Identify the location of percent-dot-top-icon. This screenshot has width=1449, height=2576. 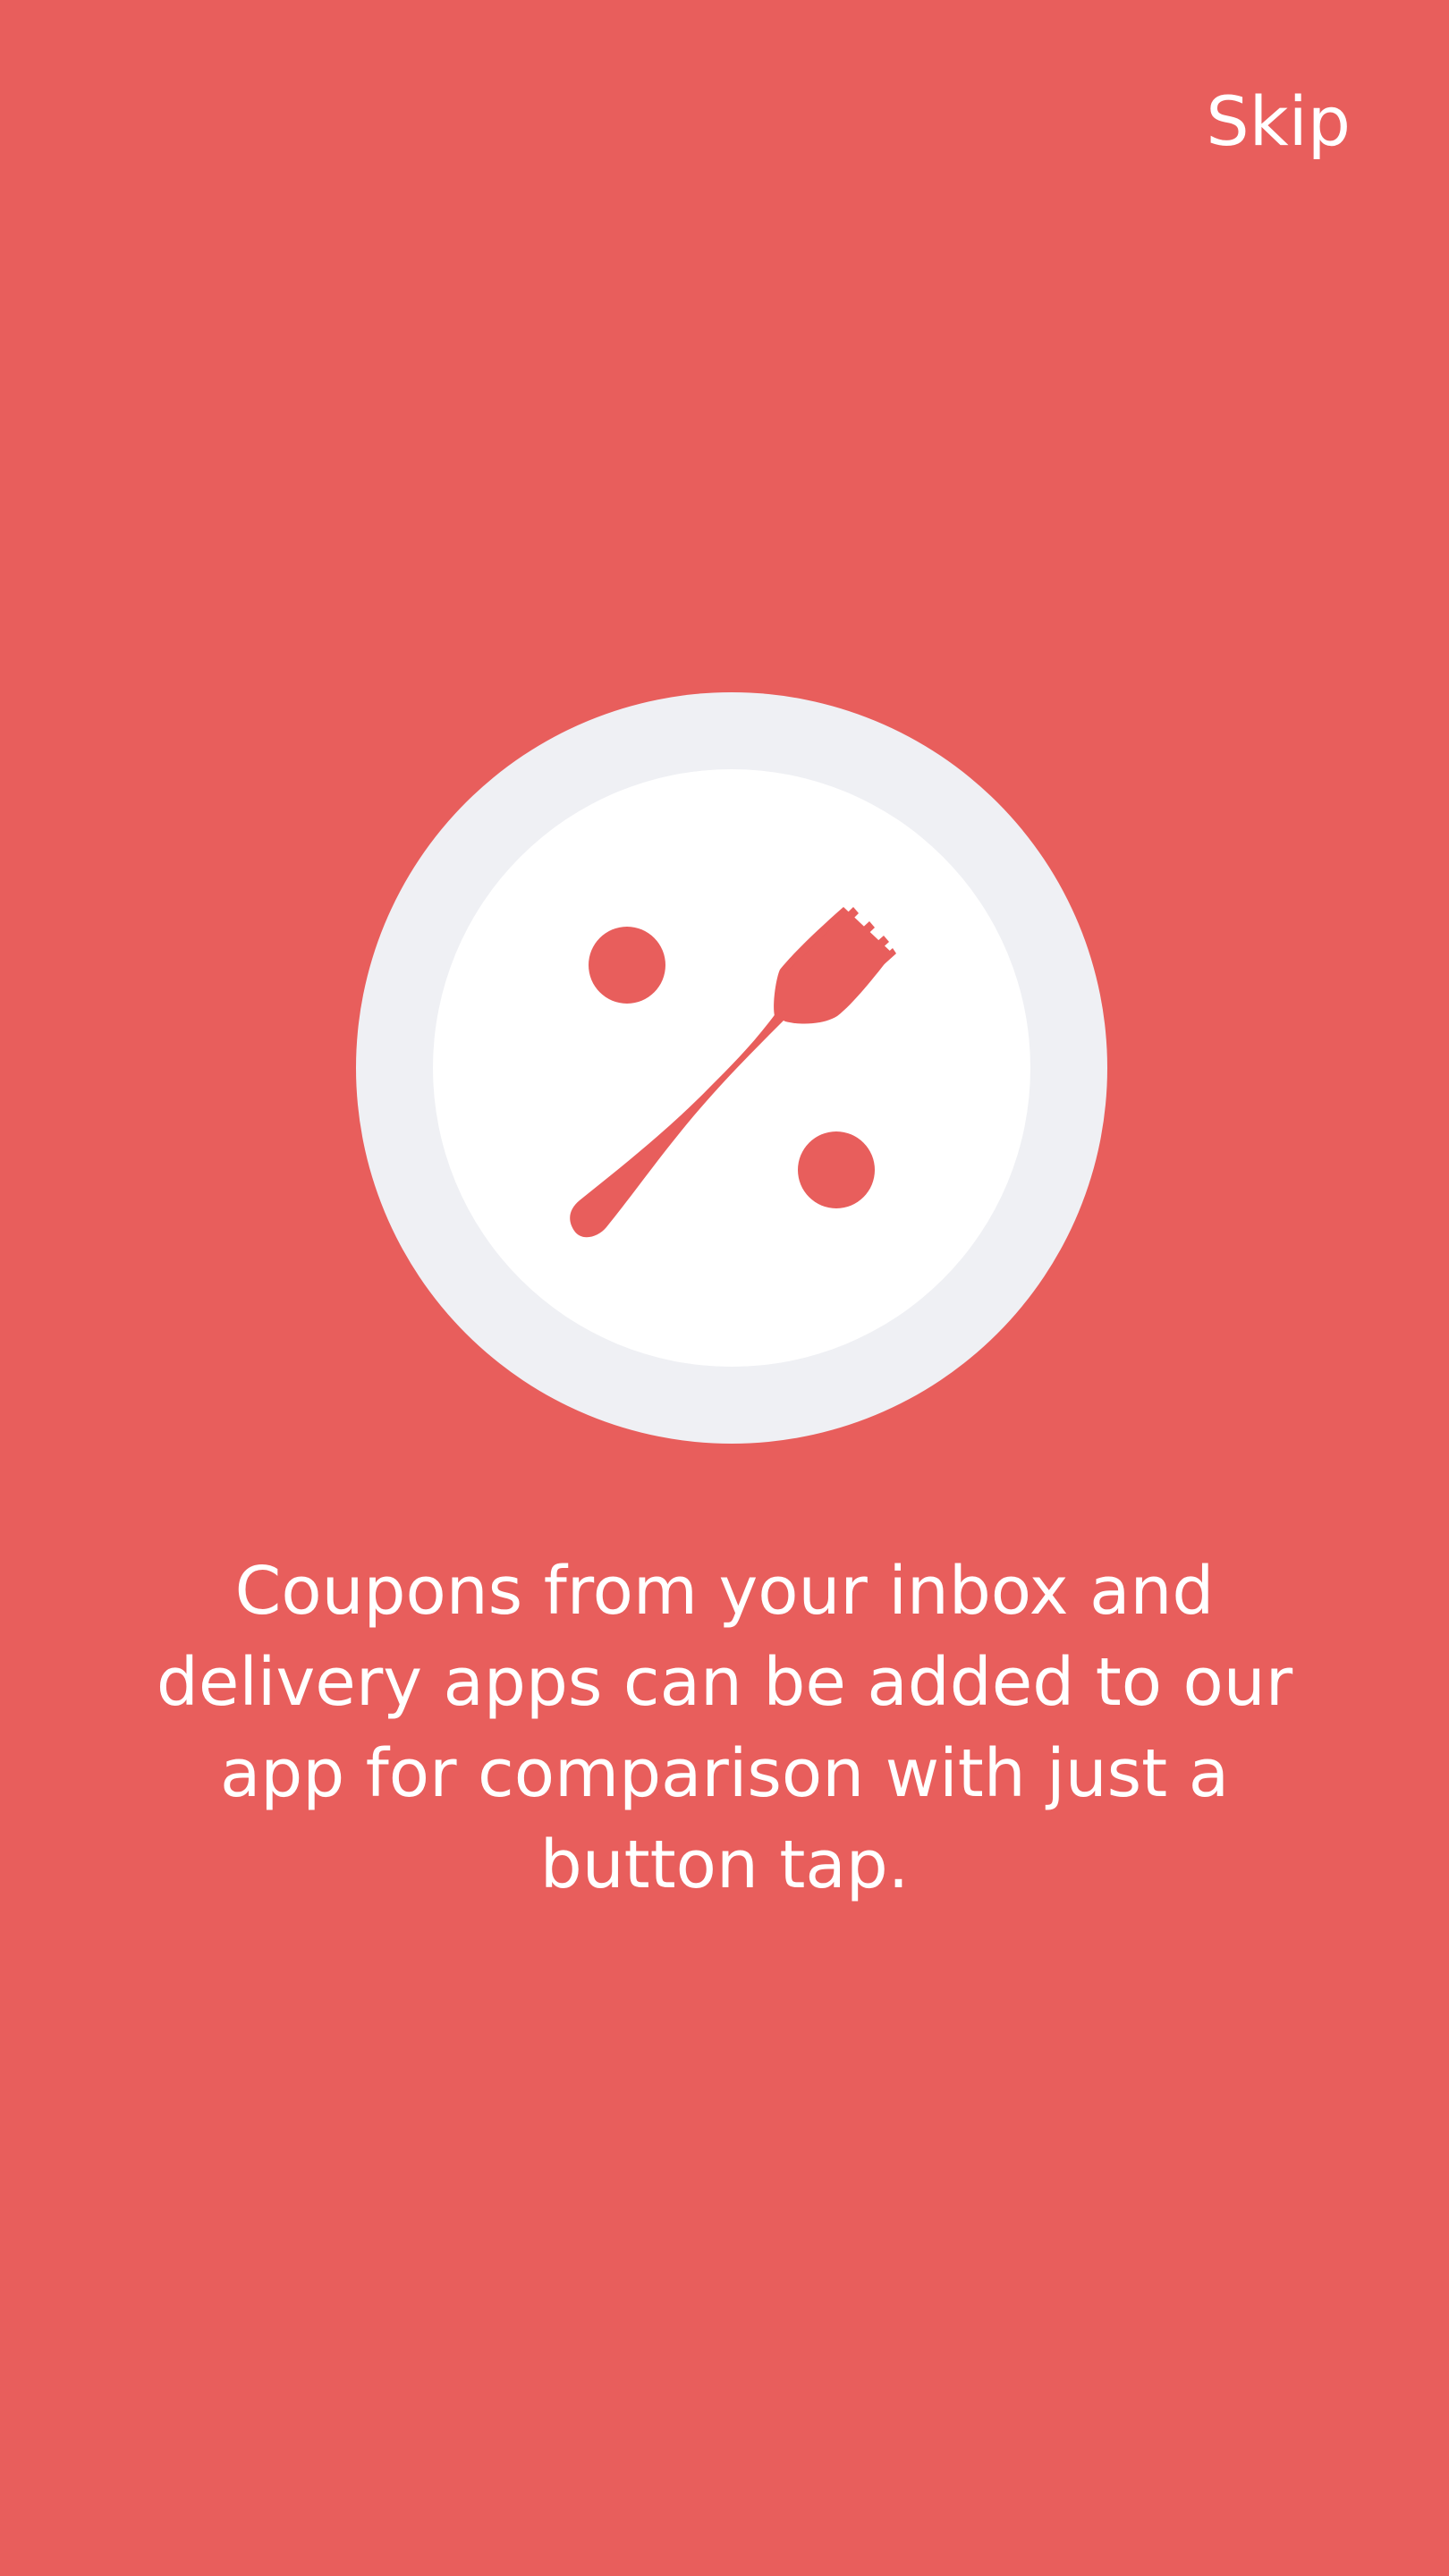
(627, 965).